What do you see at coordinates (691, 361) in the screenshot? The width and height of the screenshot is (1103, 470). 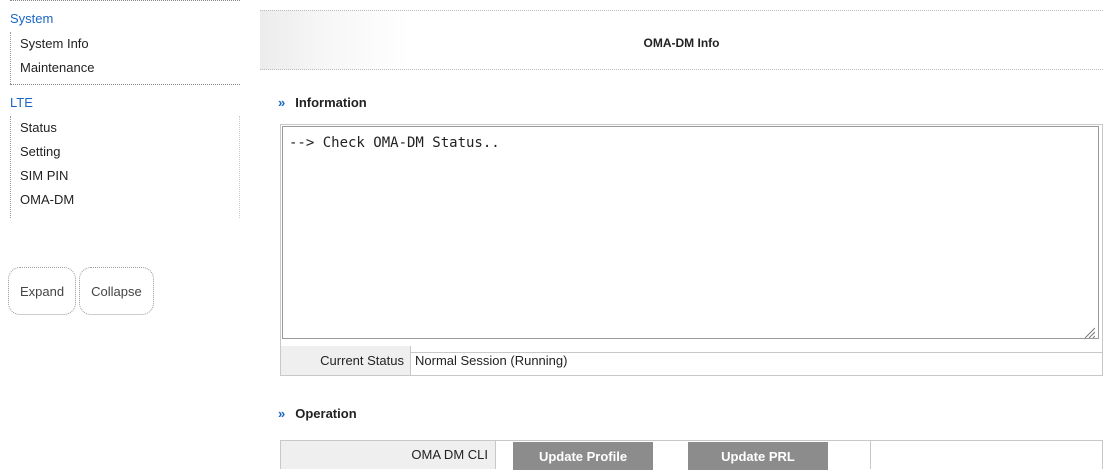 I see `current-status-row: Current Status Normal Session (Running)` at bounding box center [691, 361].